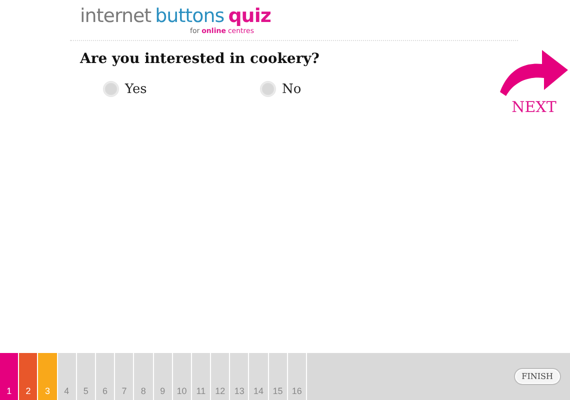  Describe the element at coordinates (292, 89) in the screenshot. I see `option-label: No` at that location.